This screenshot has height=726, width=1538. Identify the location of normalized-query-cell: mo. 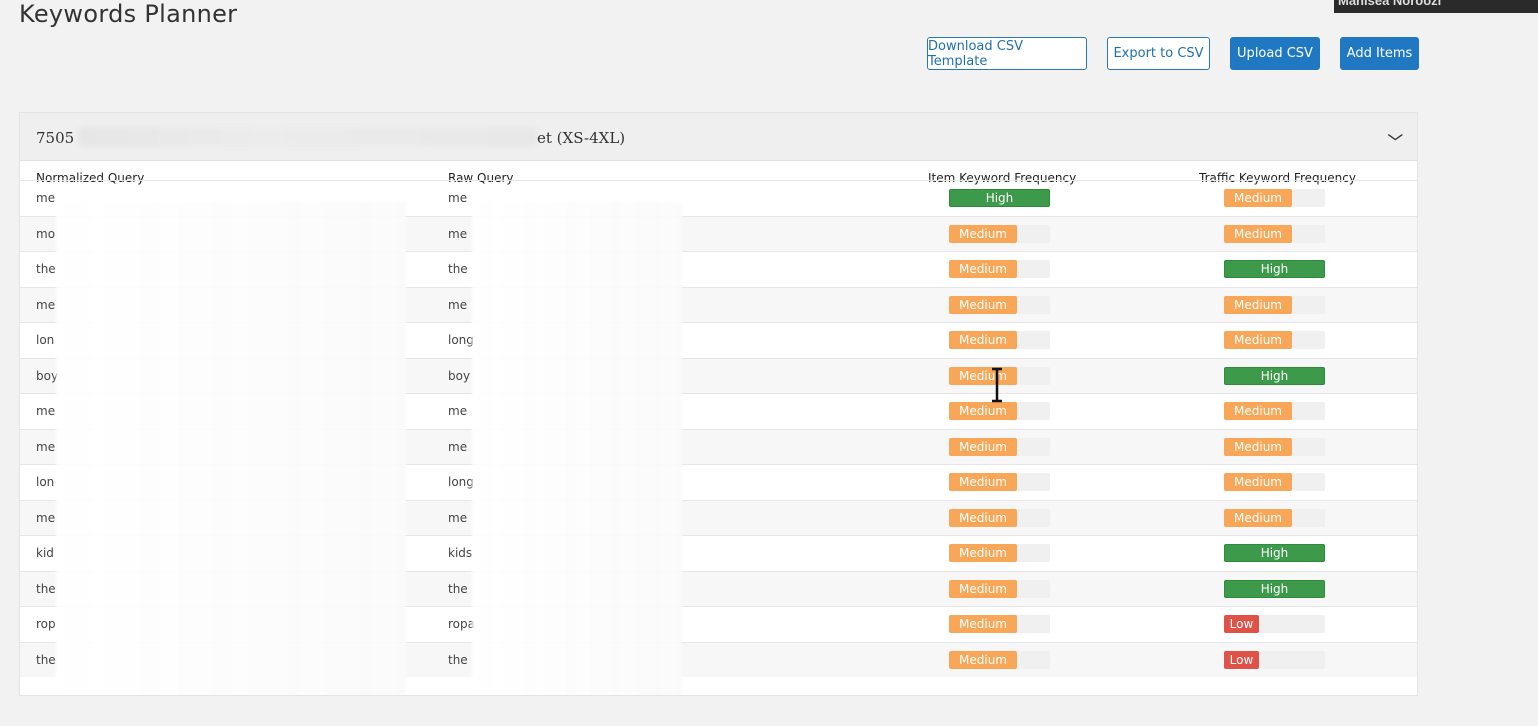
(46, 233).